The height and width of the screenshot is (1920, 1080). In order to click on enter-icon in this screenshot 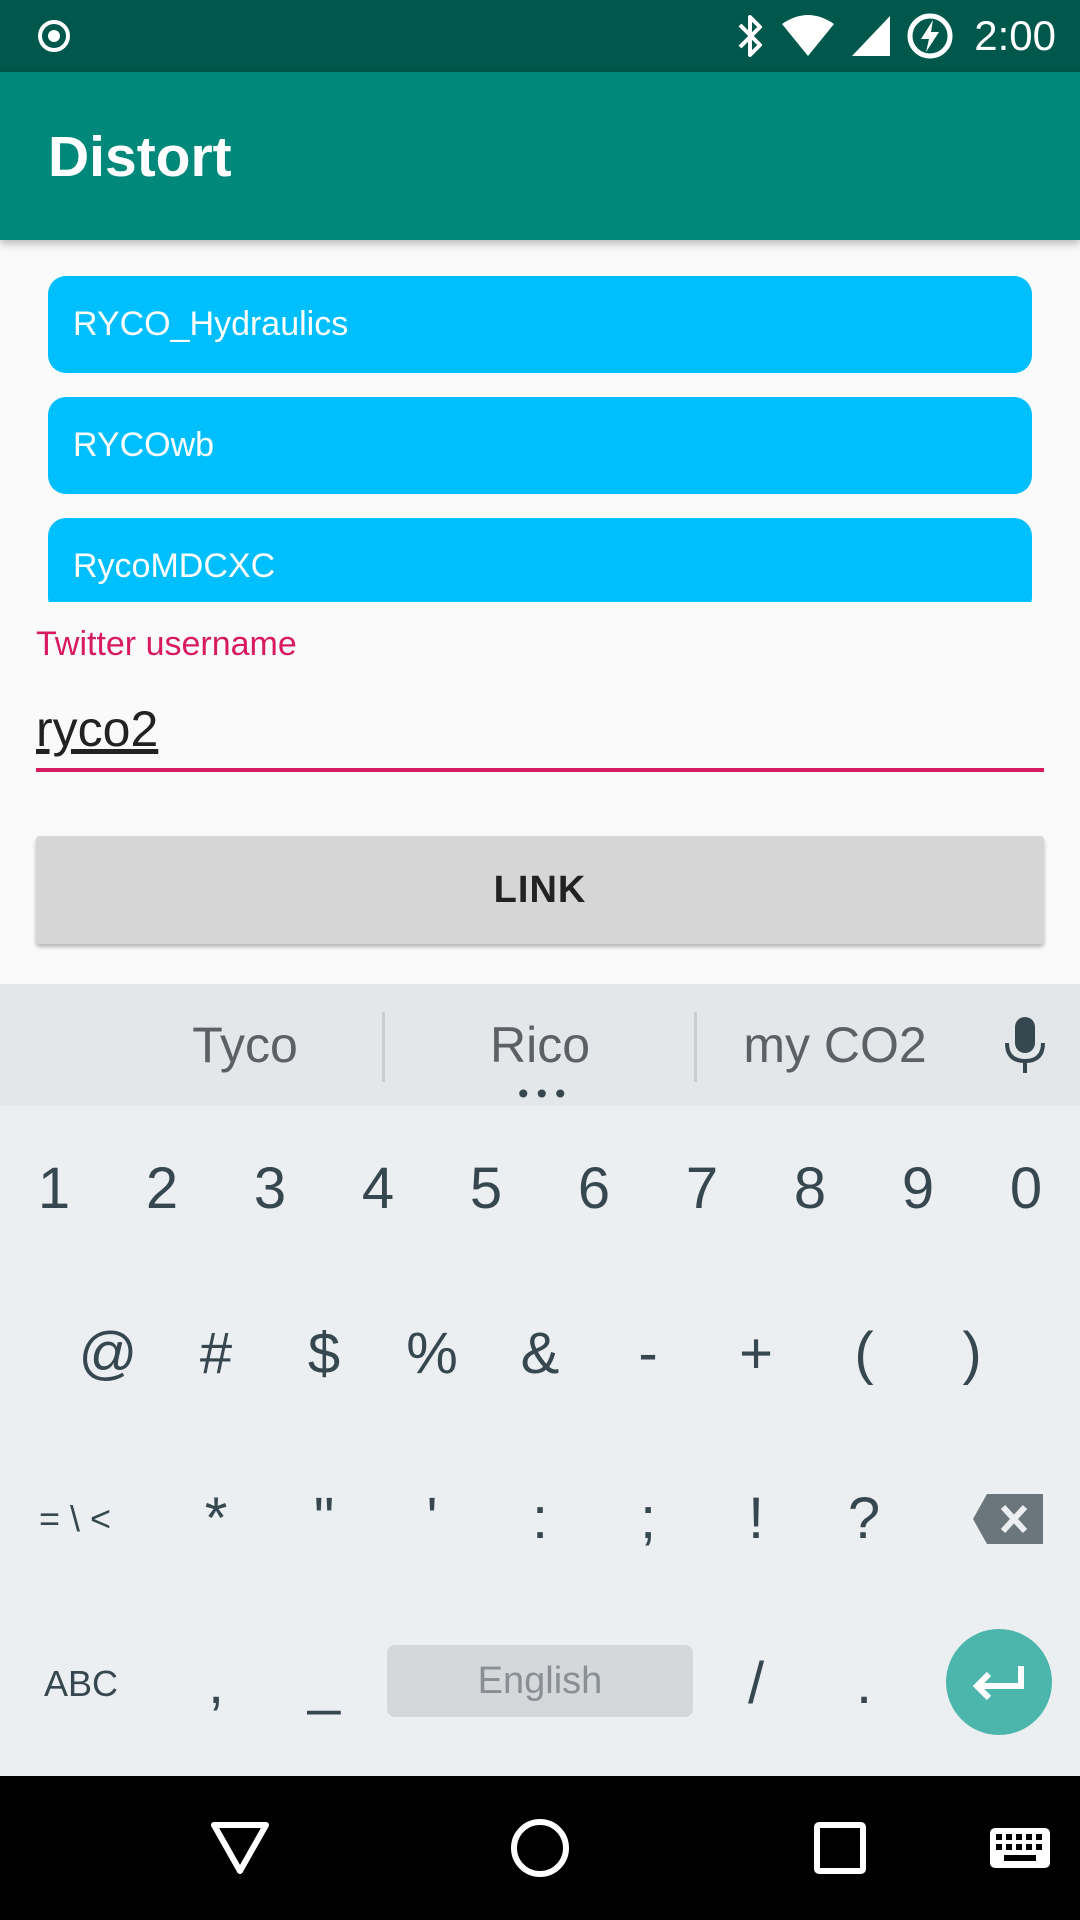, I will do `click(999, 1682)`.